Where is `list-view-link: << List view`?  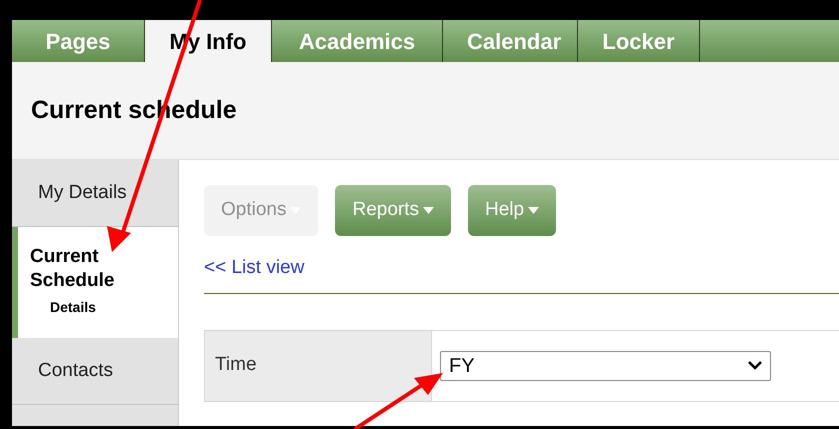
list-view-link: << List view is located at coordinates (254, 268).